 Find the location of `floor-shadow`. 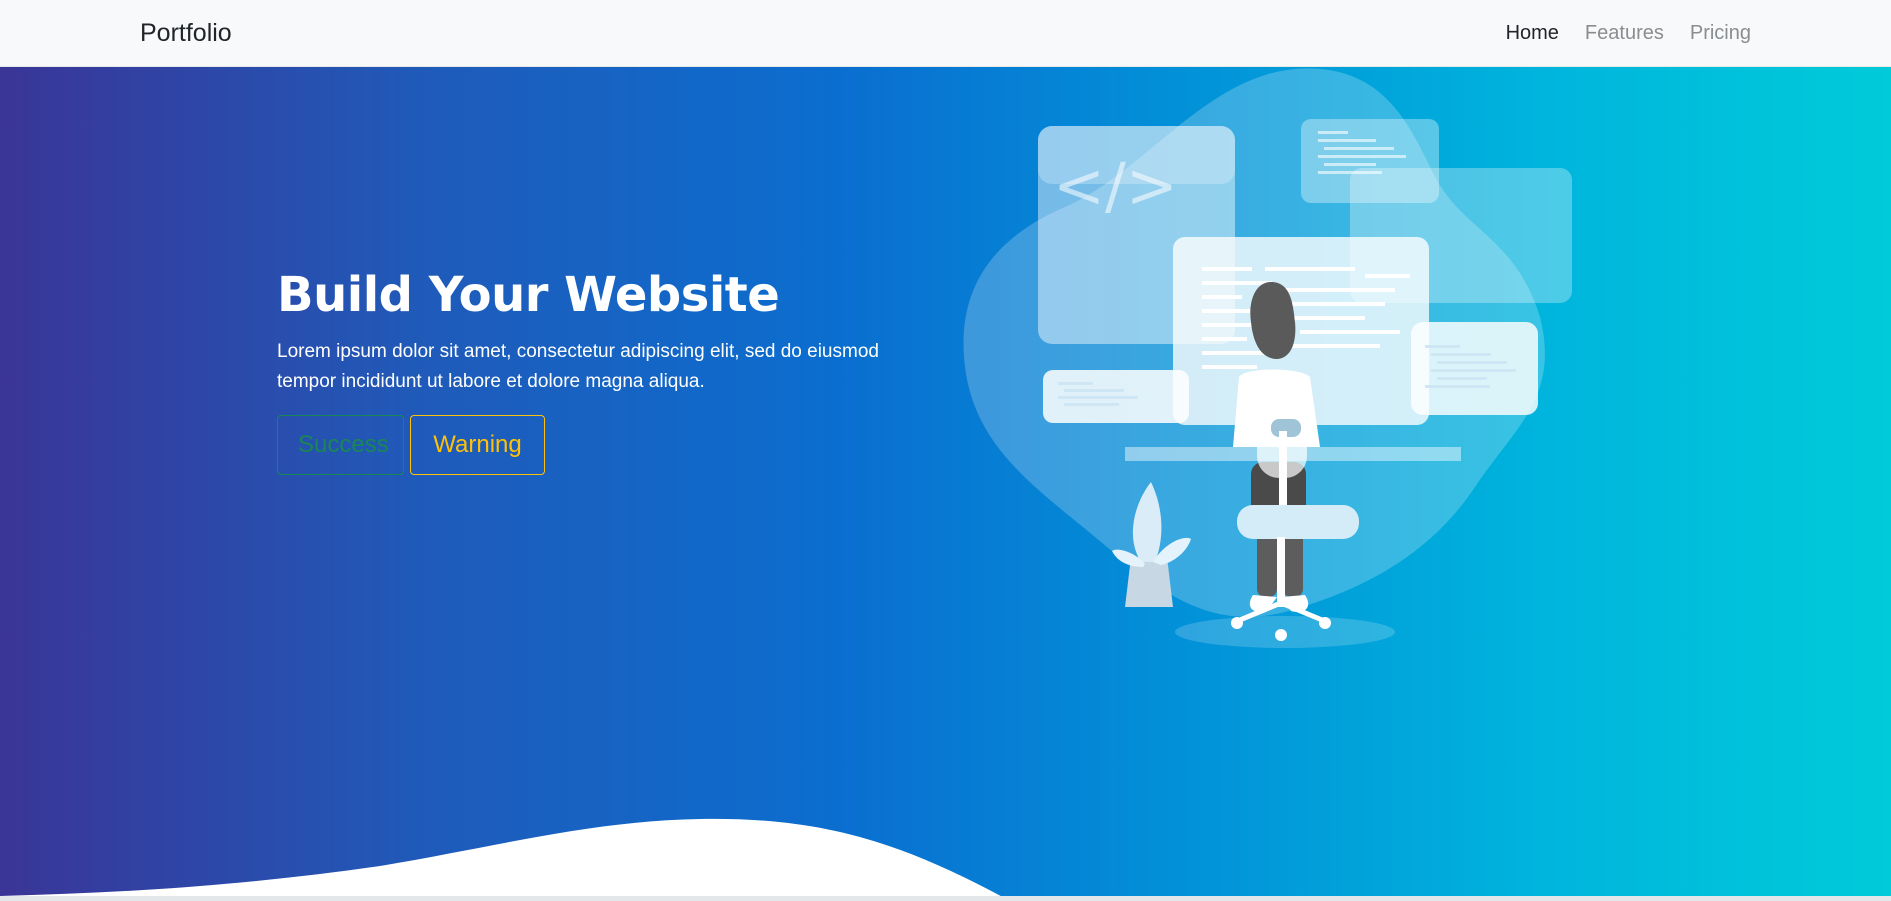

floor-shadow is located at coordinates (1285, 632).